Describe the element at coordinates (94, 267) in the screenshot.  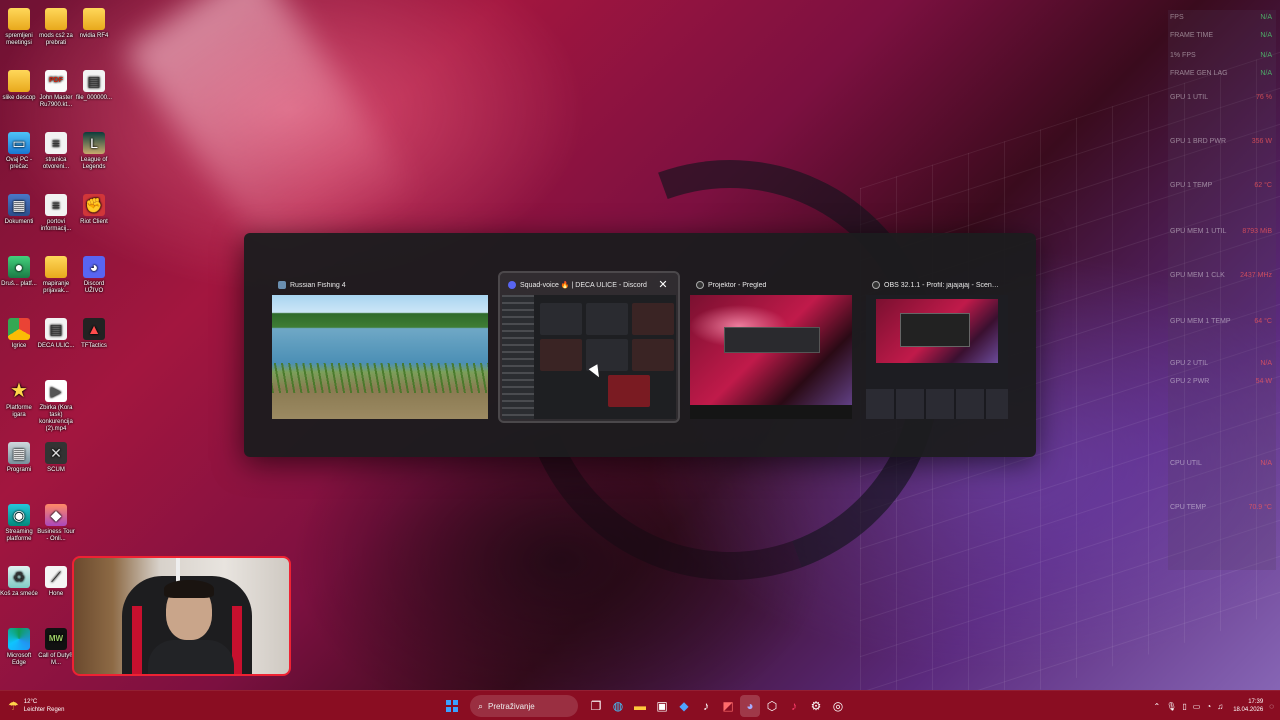
I see `discord-icon: ◕` at that location.